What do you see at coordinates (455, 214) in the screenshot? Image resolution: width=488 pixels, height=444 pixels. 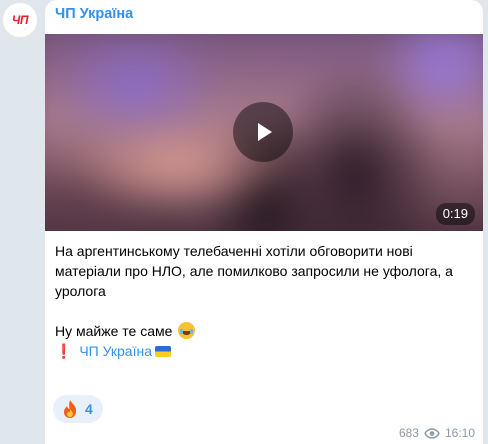 I see `video-duration: 0:19` at bounding box center [455, 214].